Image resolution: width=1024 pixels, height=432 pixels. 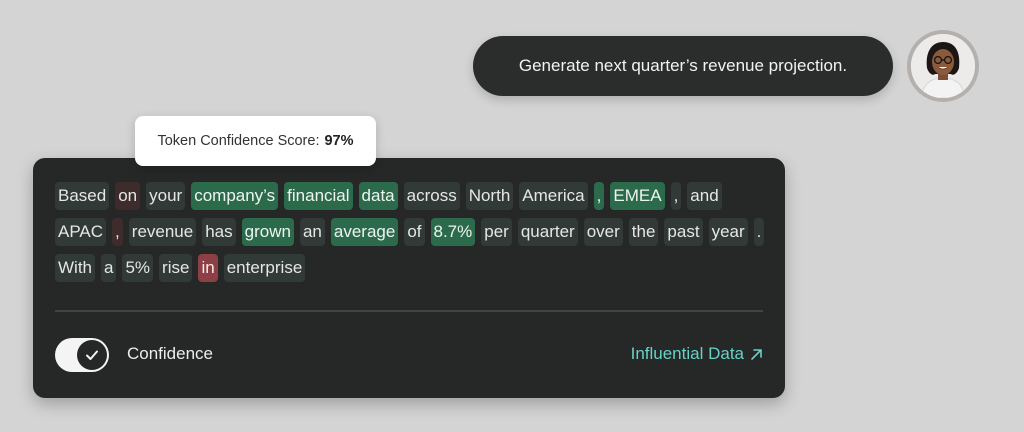 I want to click on response-token: APAC, so click(x=81, y=232).